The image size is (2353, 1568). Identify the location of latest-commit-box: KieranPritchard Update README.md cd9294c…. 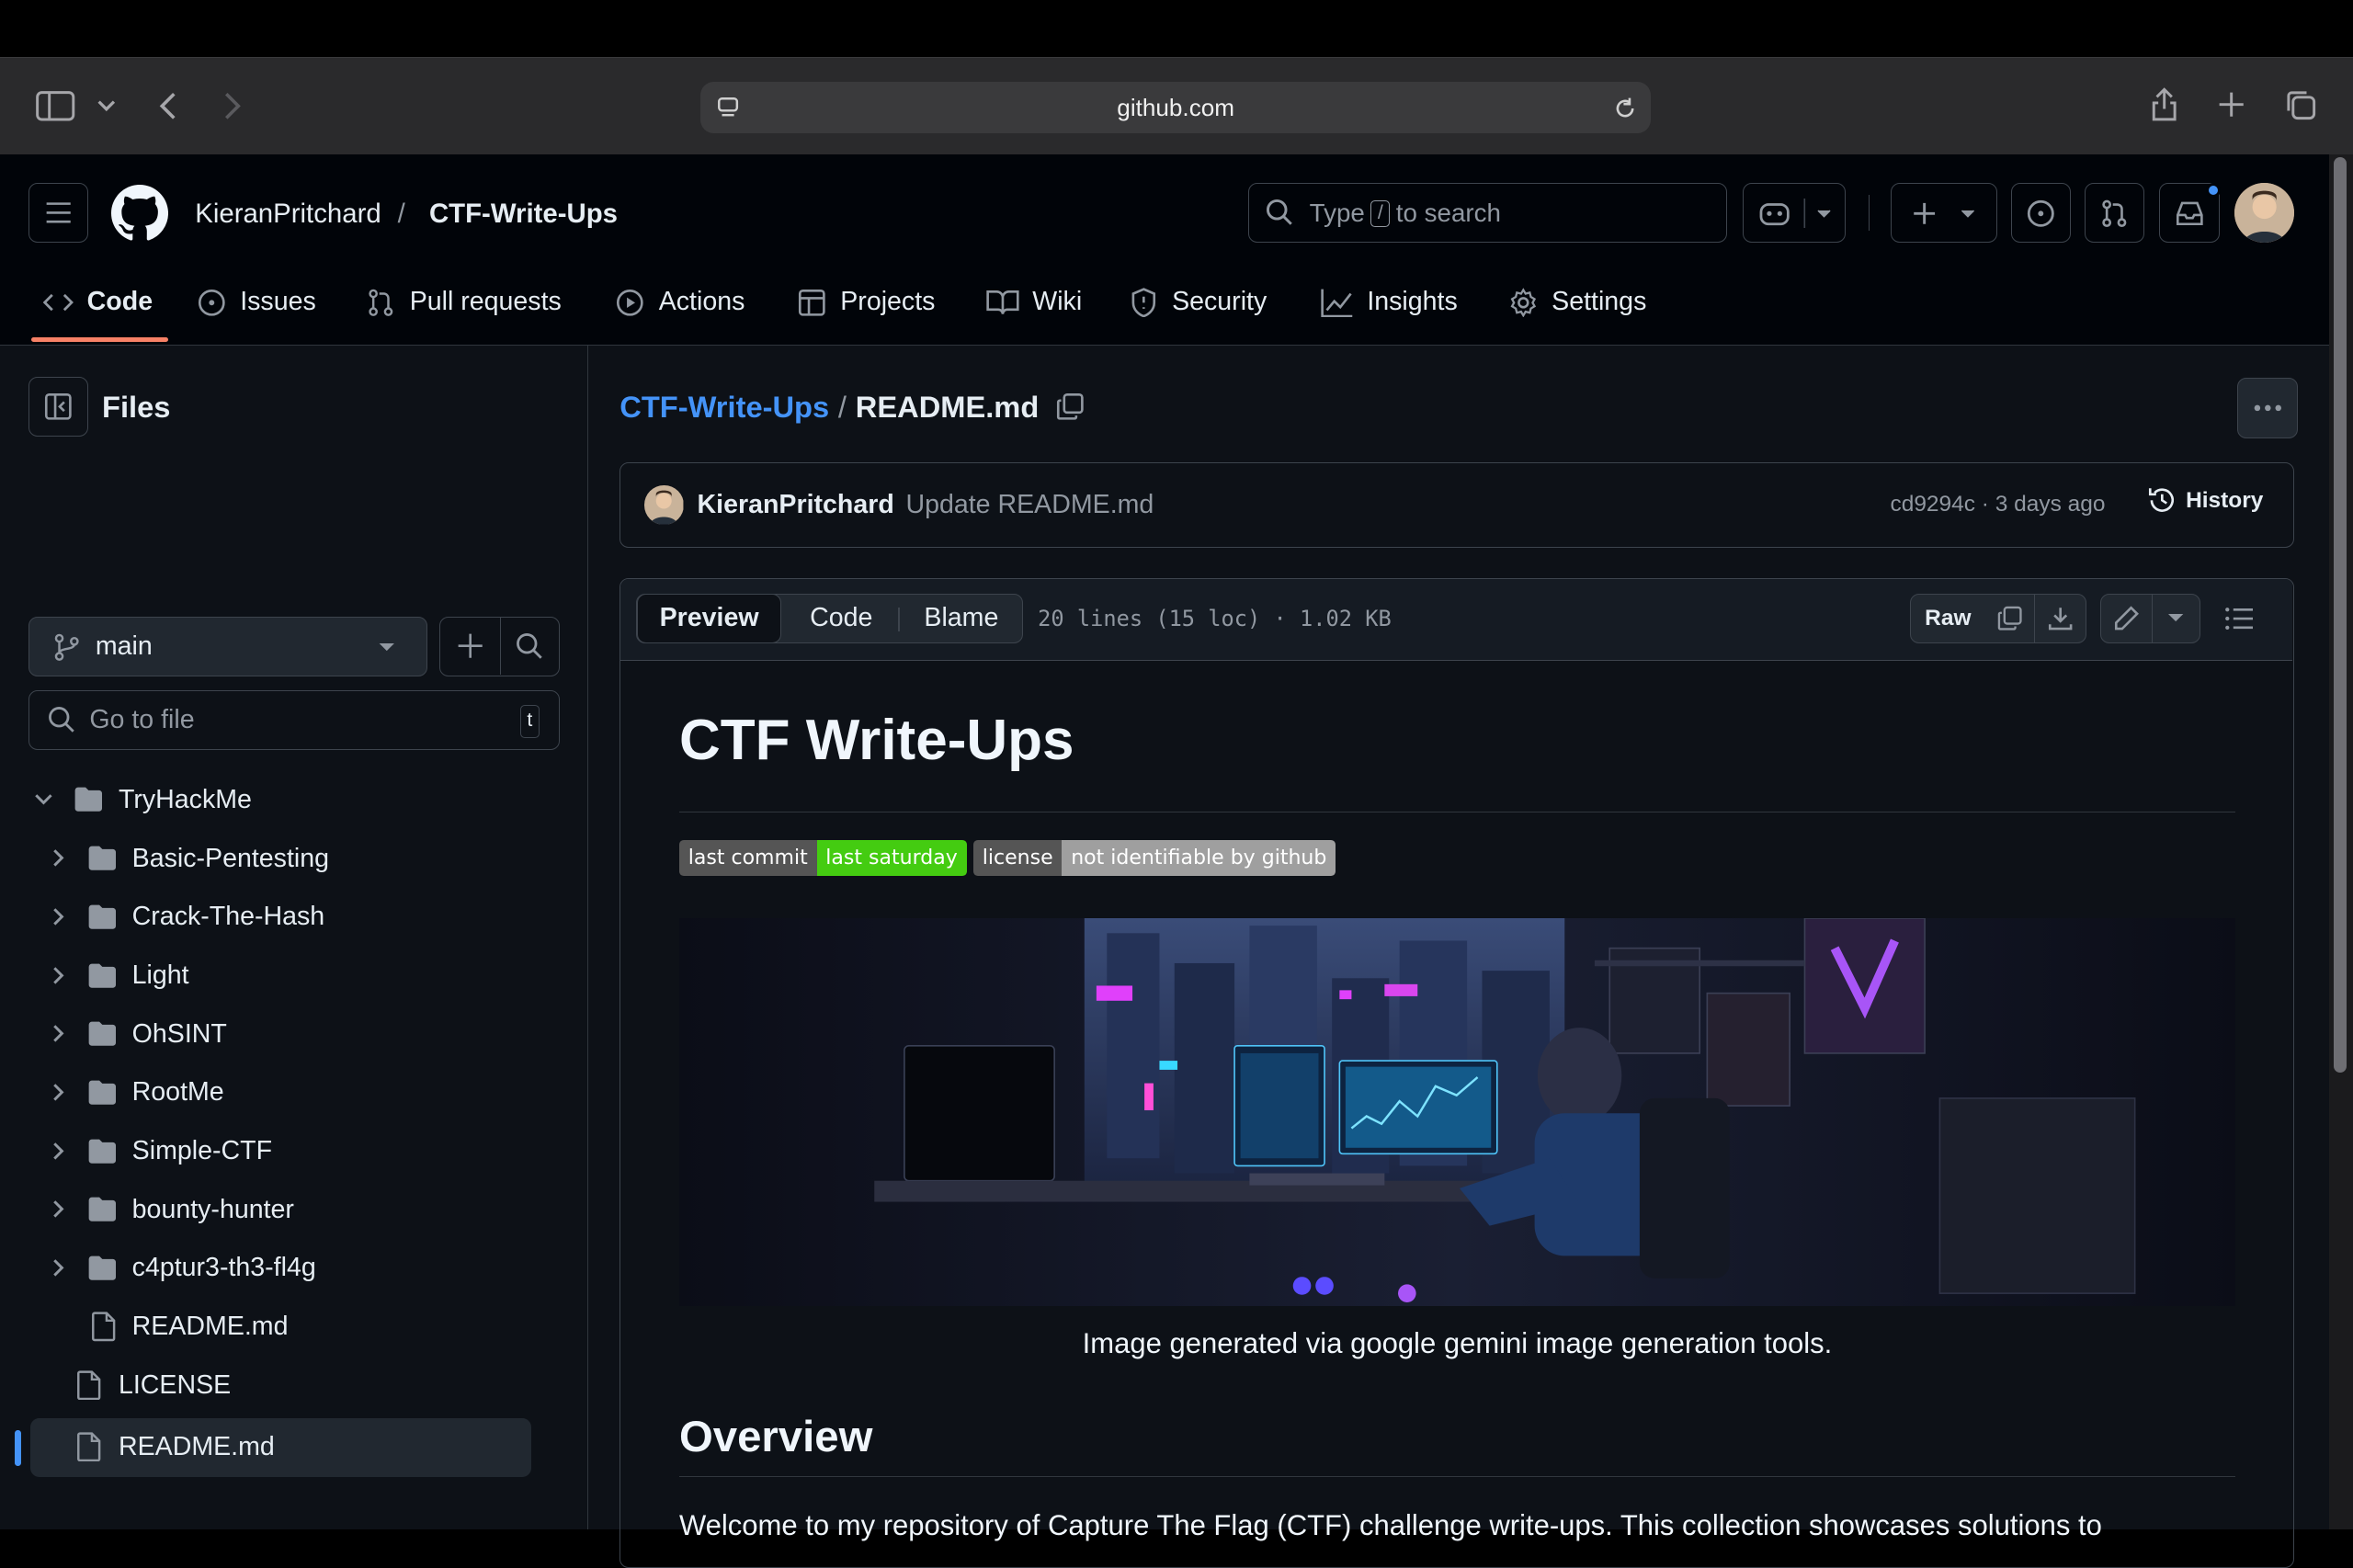
(1457, 504).